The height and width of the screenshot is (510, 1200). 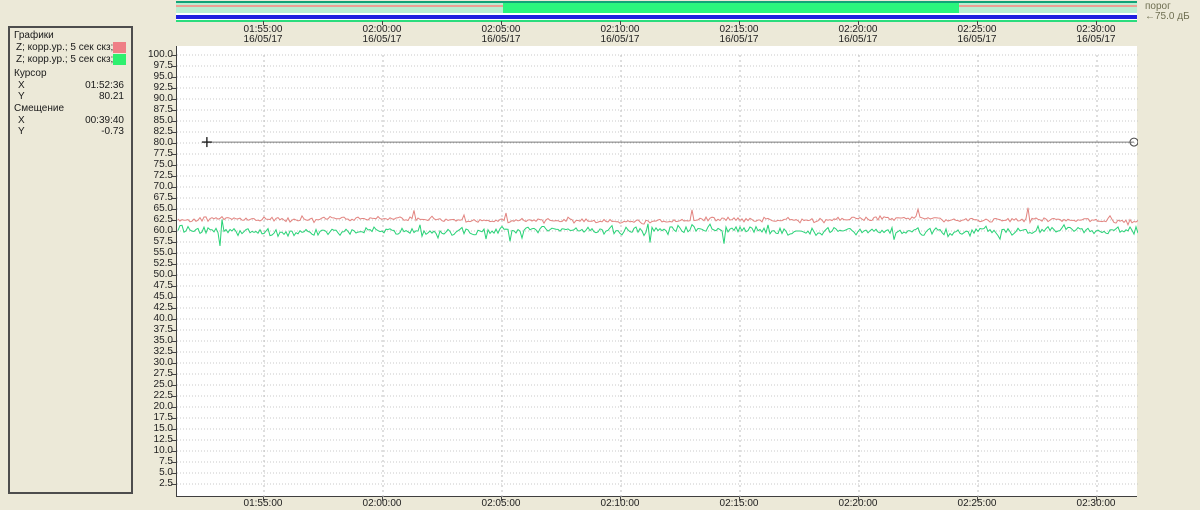 What do you see at coordinates (71, 120) in the screenshot?
I see `offset-x-row: X 00:39:40` at bounding box center [71, 120].